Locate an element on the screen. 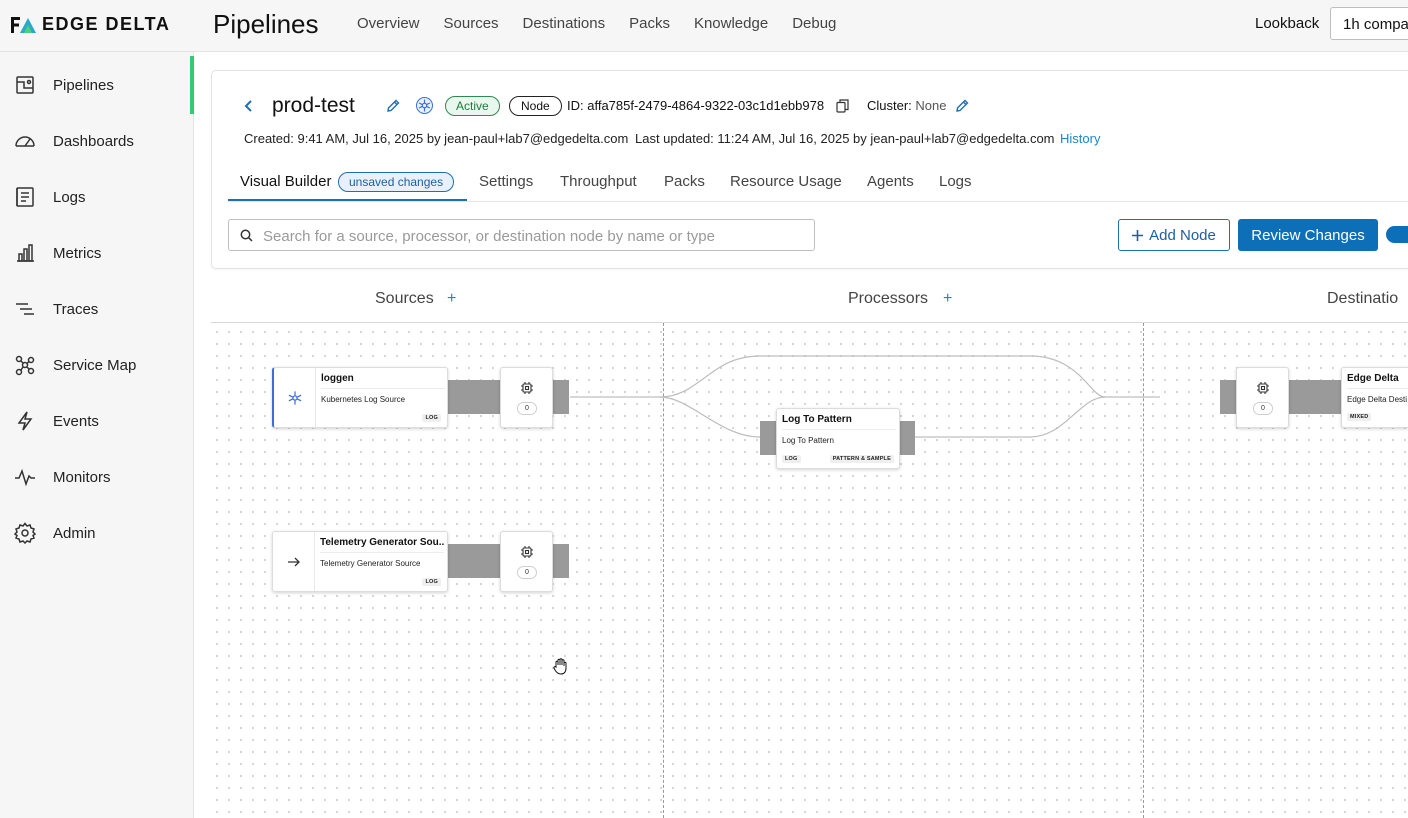  sidebar-item-pipelines: Pipelines is located at coordinates (97, 85).